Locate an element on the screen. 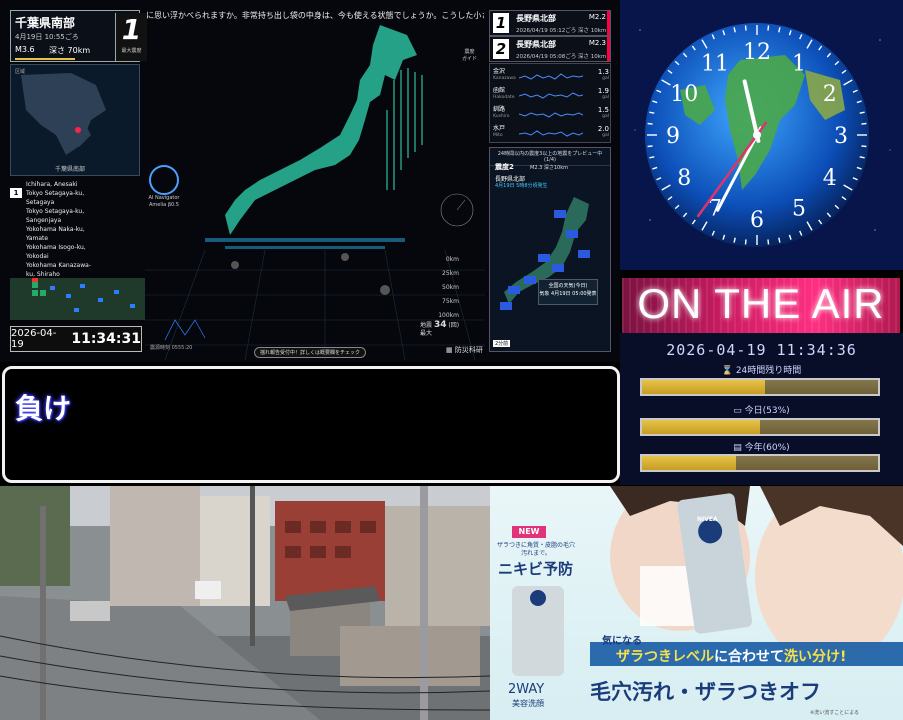 The width and height of the screenshot is (903, 720). sensor-value: 1.5 is located at coordinates (603, 110).